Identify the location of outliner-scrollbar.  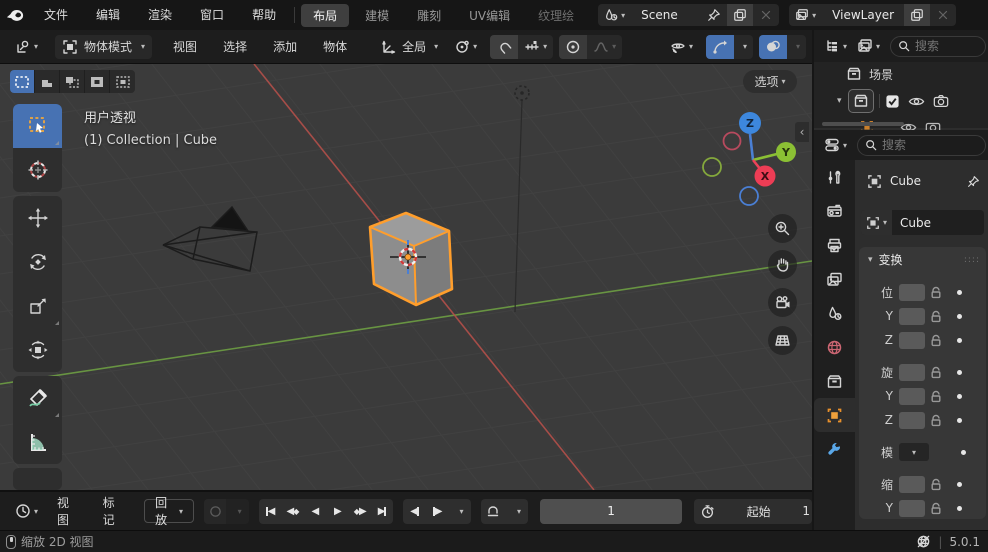
(863, 124).